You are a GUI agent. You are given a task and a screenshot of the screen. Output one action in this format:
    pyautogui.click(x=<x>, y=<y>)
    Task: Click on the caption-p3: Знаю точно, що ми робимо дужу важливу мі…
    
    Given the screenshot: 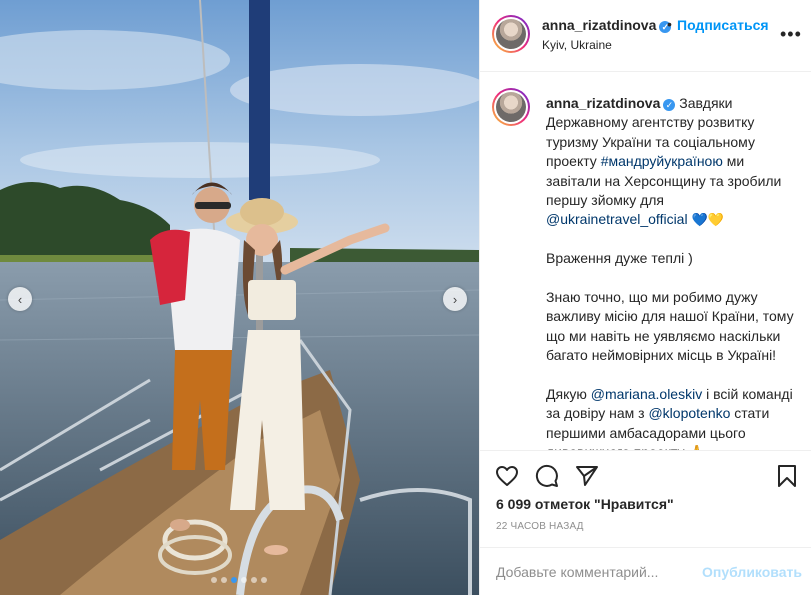 What is the action you would take?
    pyautogui.click(x=670, y=326)
    